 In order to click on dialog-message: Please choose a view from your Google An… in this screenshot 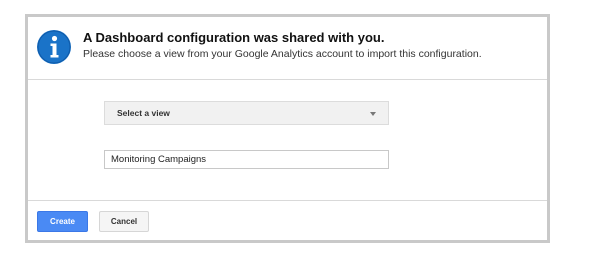, I will do `click(282, 54)`.